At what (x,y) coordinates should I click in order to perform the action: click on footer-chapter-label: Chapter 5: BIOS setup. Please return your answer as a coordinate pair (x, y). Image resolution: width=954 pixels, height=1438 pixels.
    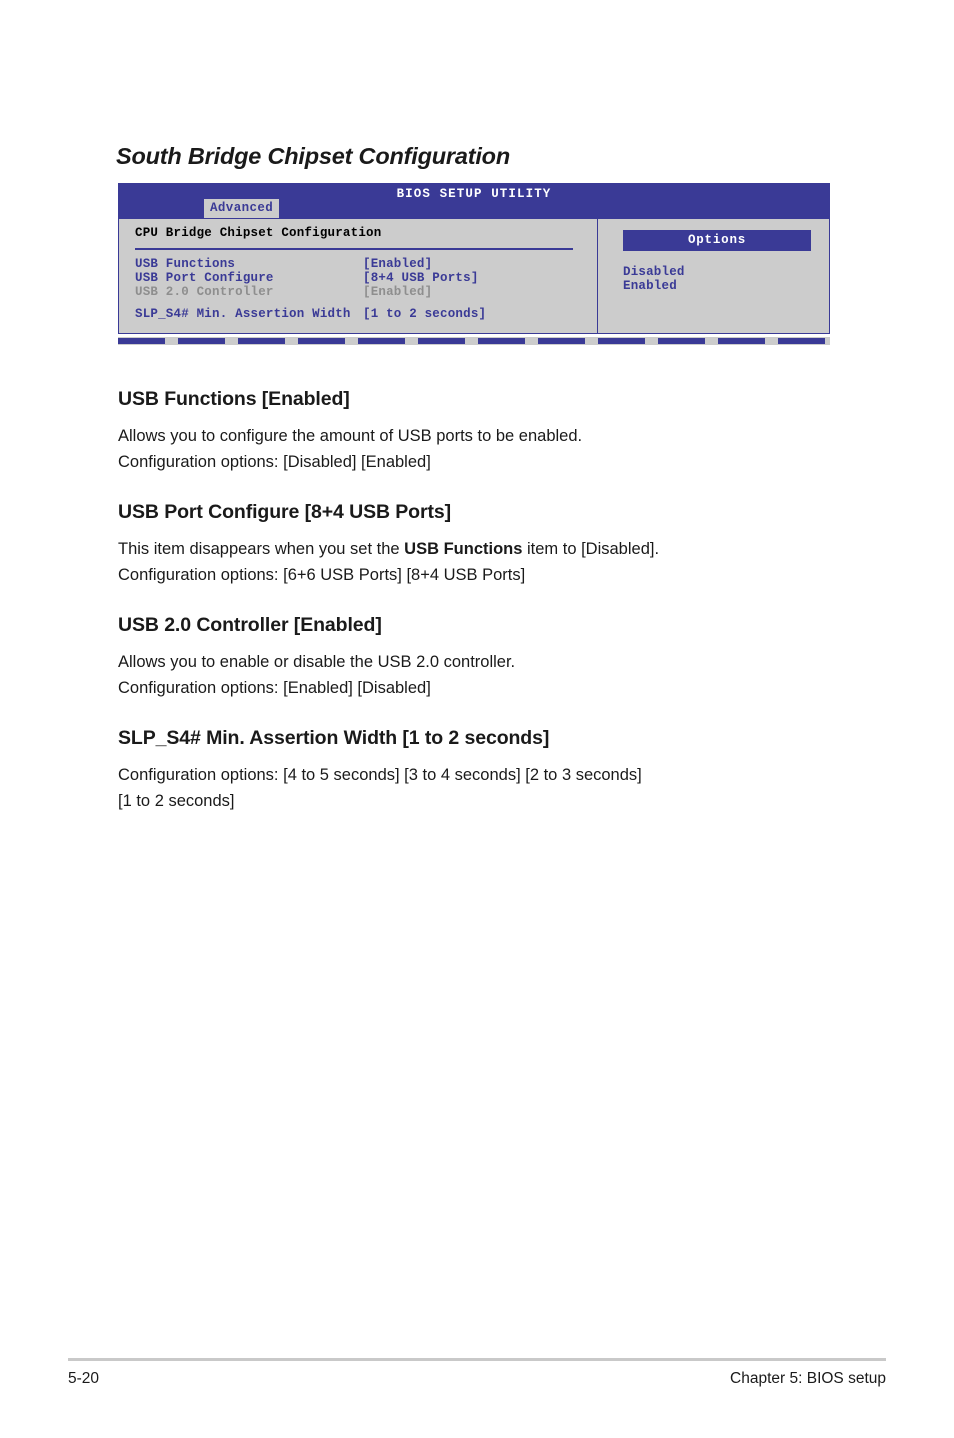
    Looking at the image, I should click on (808, 1378).